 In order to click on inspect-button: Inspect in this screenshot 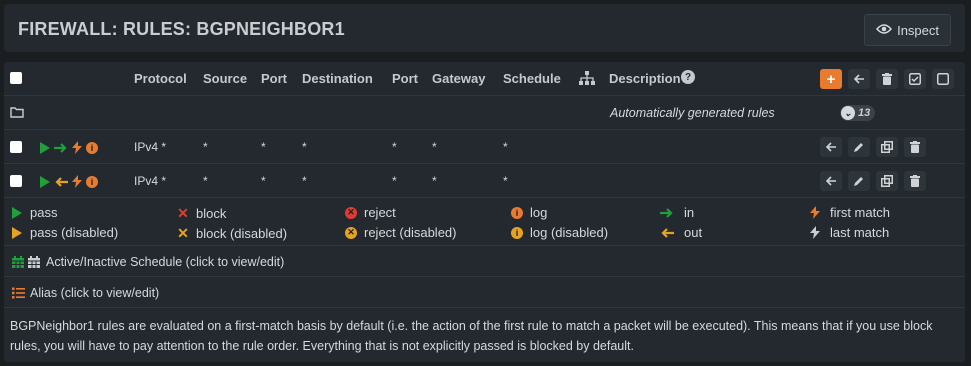, I will do `click(907, 30)`.